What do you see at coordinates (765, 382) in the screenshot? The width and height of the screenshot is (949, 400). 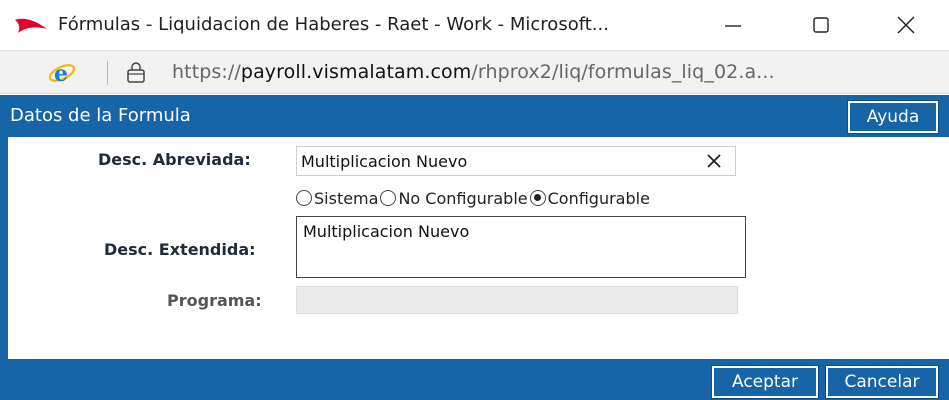 I see `accept-button: Aceptar` at bounding box center [765, 382].